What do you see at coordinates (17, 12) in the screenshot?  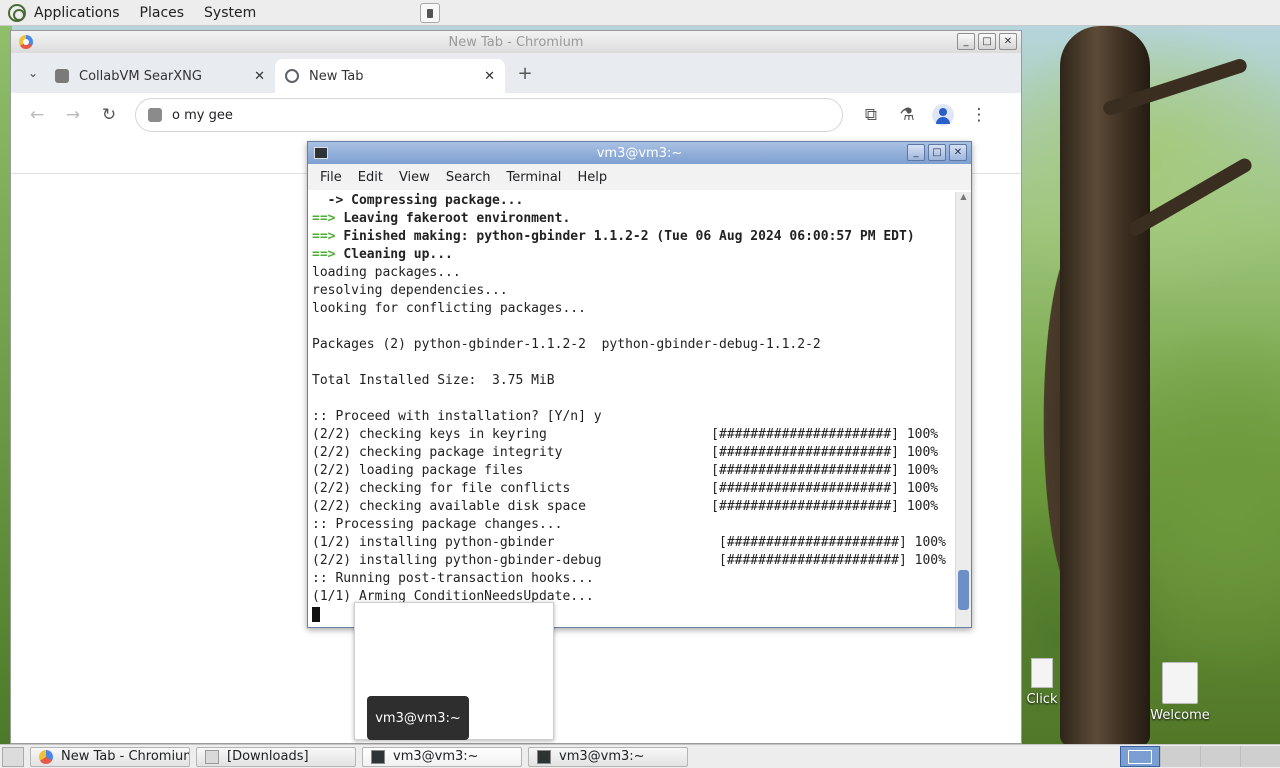 I see `distro-logo-icon` at bounding box center [17, 12].